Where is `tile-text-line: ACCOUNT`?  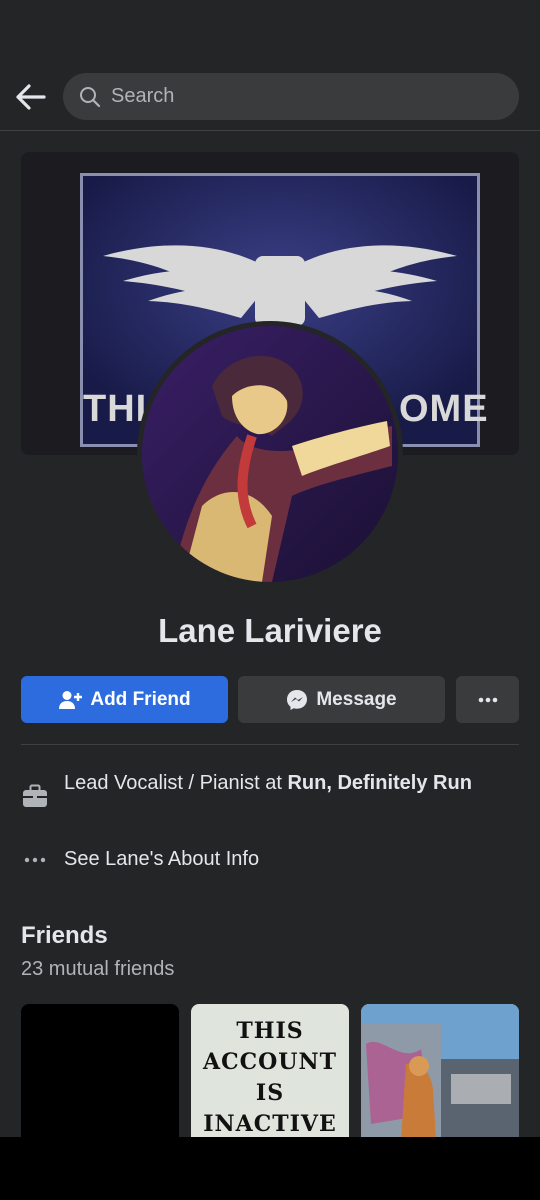 tile-text-line: ACCOUNT is located at coordinates (270, 1062).